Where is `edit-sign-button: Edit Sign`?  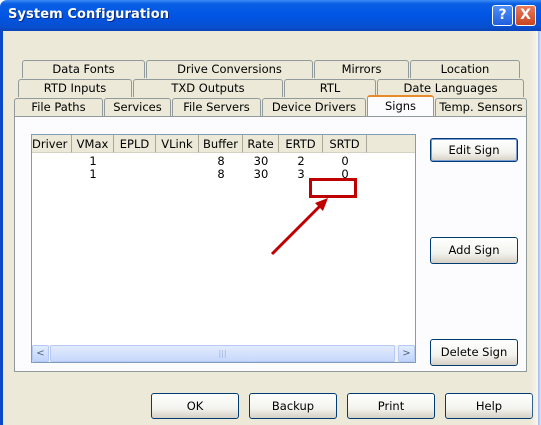
edit-sign-button: Edit Sign is located at coordinates (474, 150).